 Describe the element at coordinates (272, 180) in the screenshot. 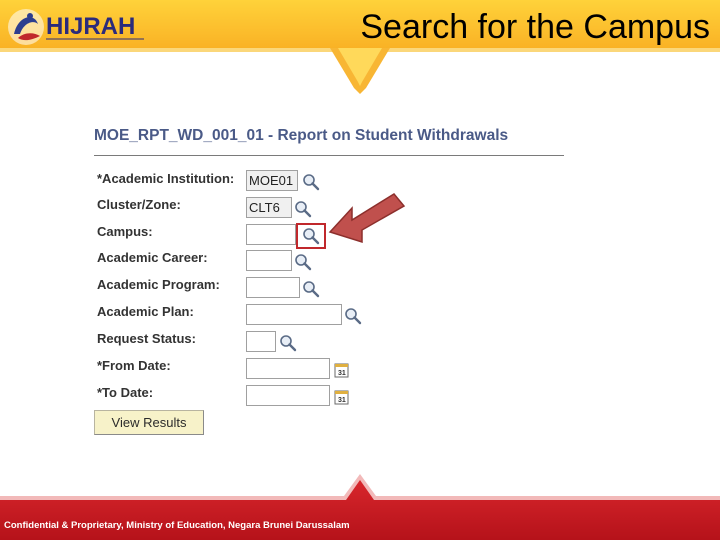

I see `academic-institution-field: MOE01` at that location.